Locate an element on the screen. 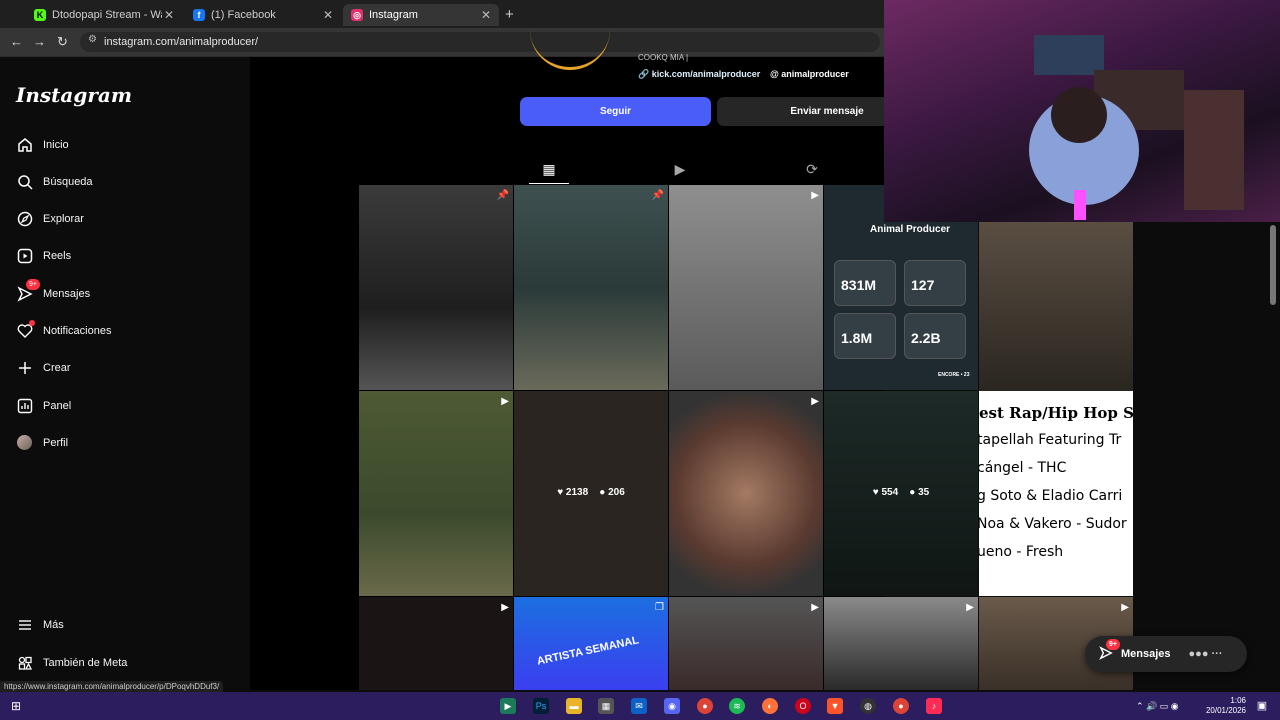 The height and width of the screenshot is (720, 1280). sidebar-item-label: Más is located at coordinates (53, 624).